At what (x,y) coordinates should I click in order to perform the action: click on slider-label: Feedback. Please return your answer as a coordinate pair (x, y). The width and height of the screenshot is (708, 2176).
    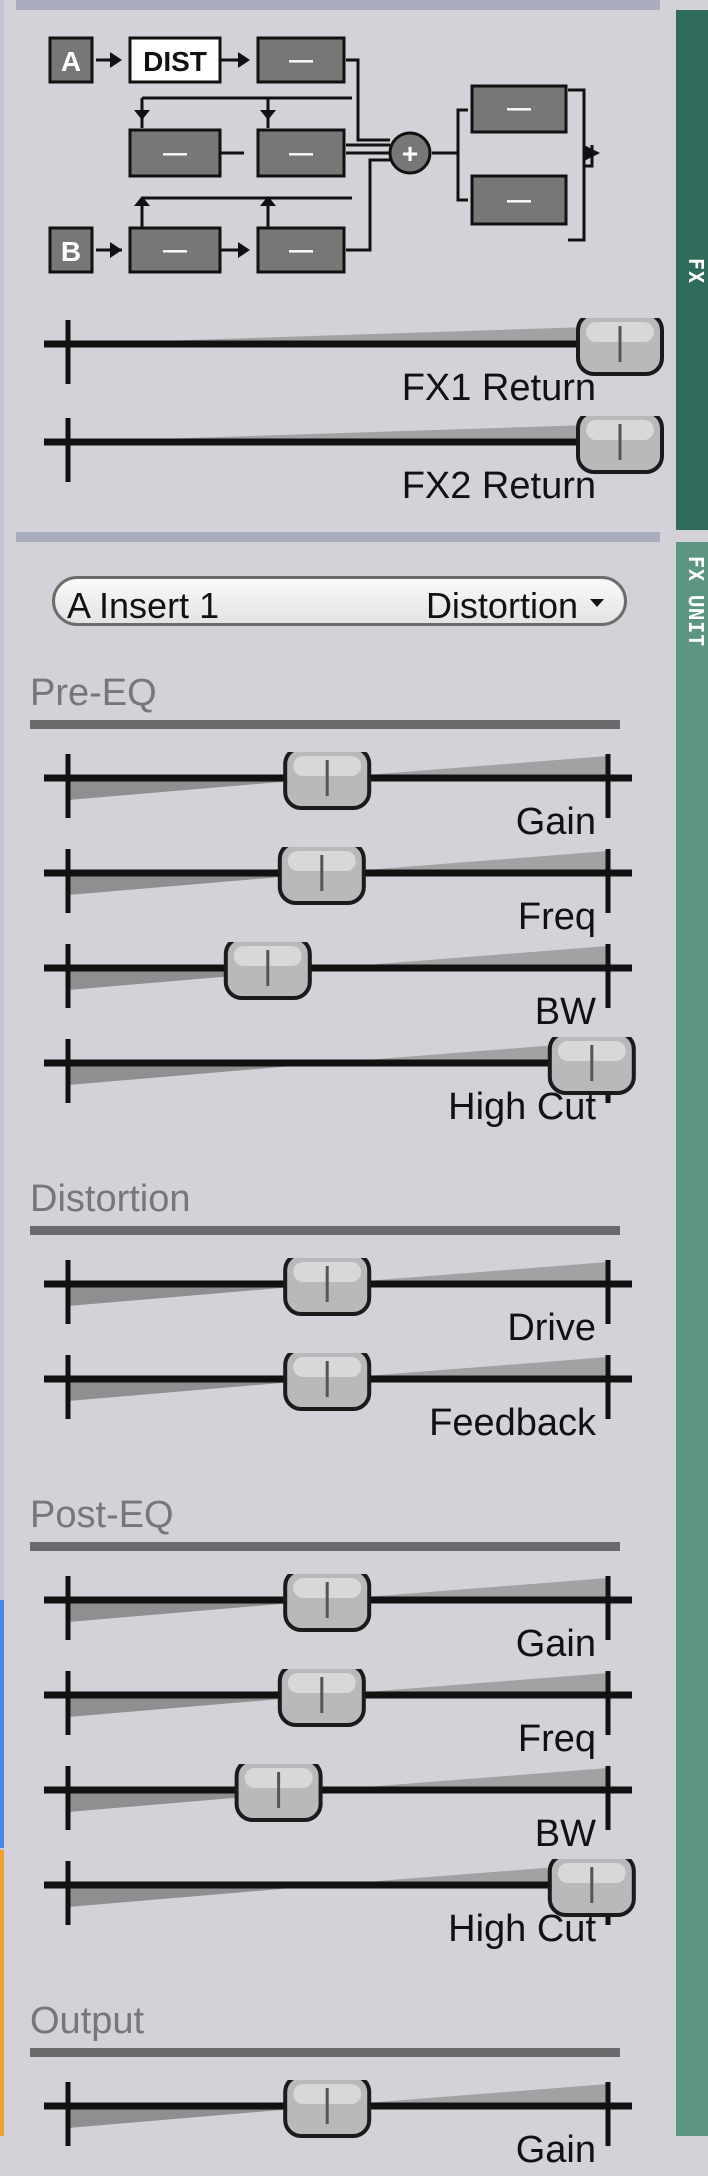
    Looking at the image, I should click on (513, 1423).